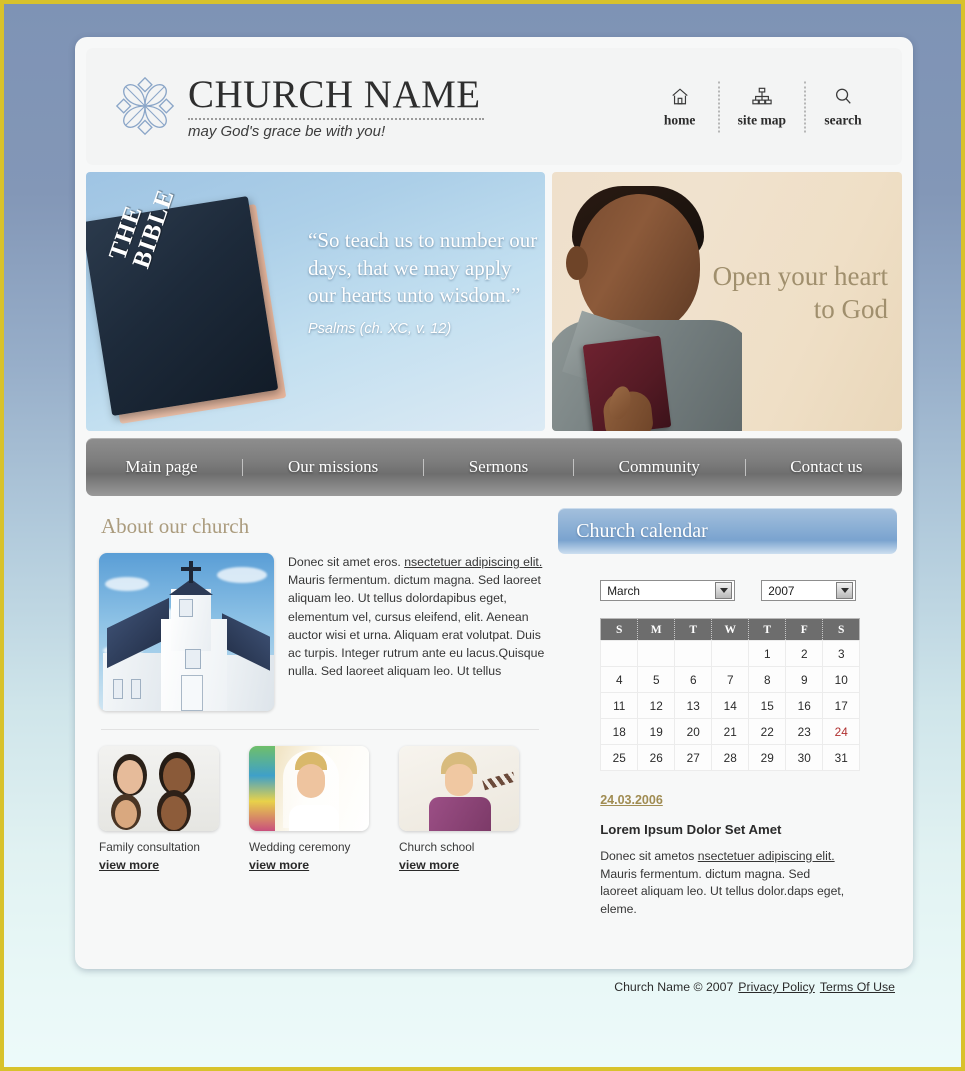  What do you see at coordinates (804, 653) in the screenshot?
I see `calendar-day: 2` at bounding box center [804, 653].